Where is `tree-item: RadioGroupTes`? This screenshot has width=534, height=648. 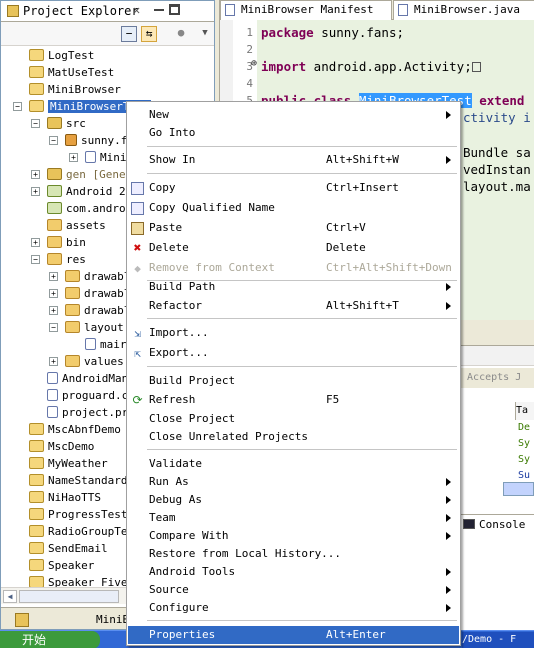
tree-item: RadioGroupTes is located at coordinates (81, 531).